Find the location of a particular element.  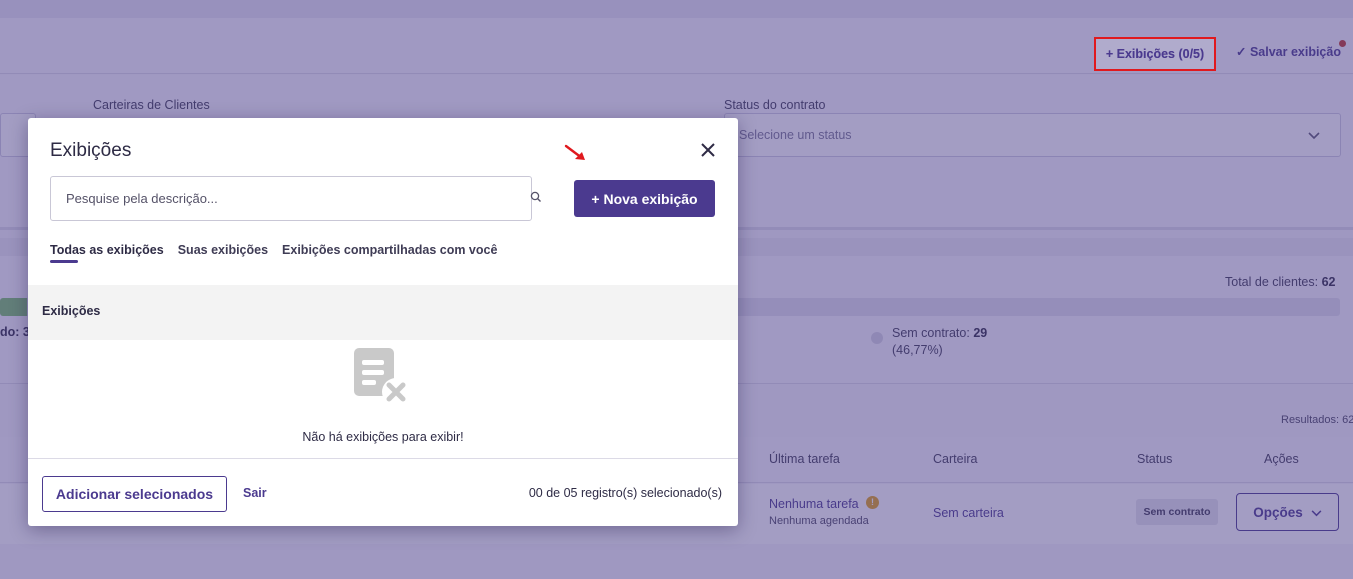

active-tab-indicator is located at coordinates (64, 261).